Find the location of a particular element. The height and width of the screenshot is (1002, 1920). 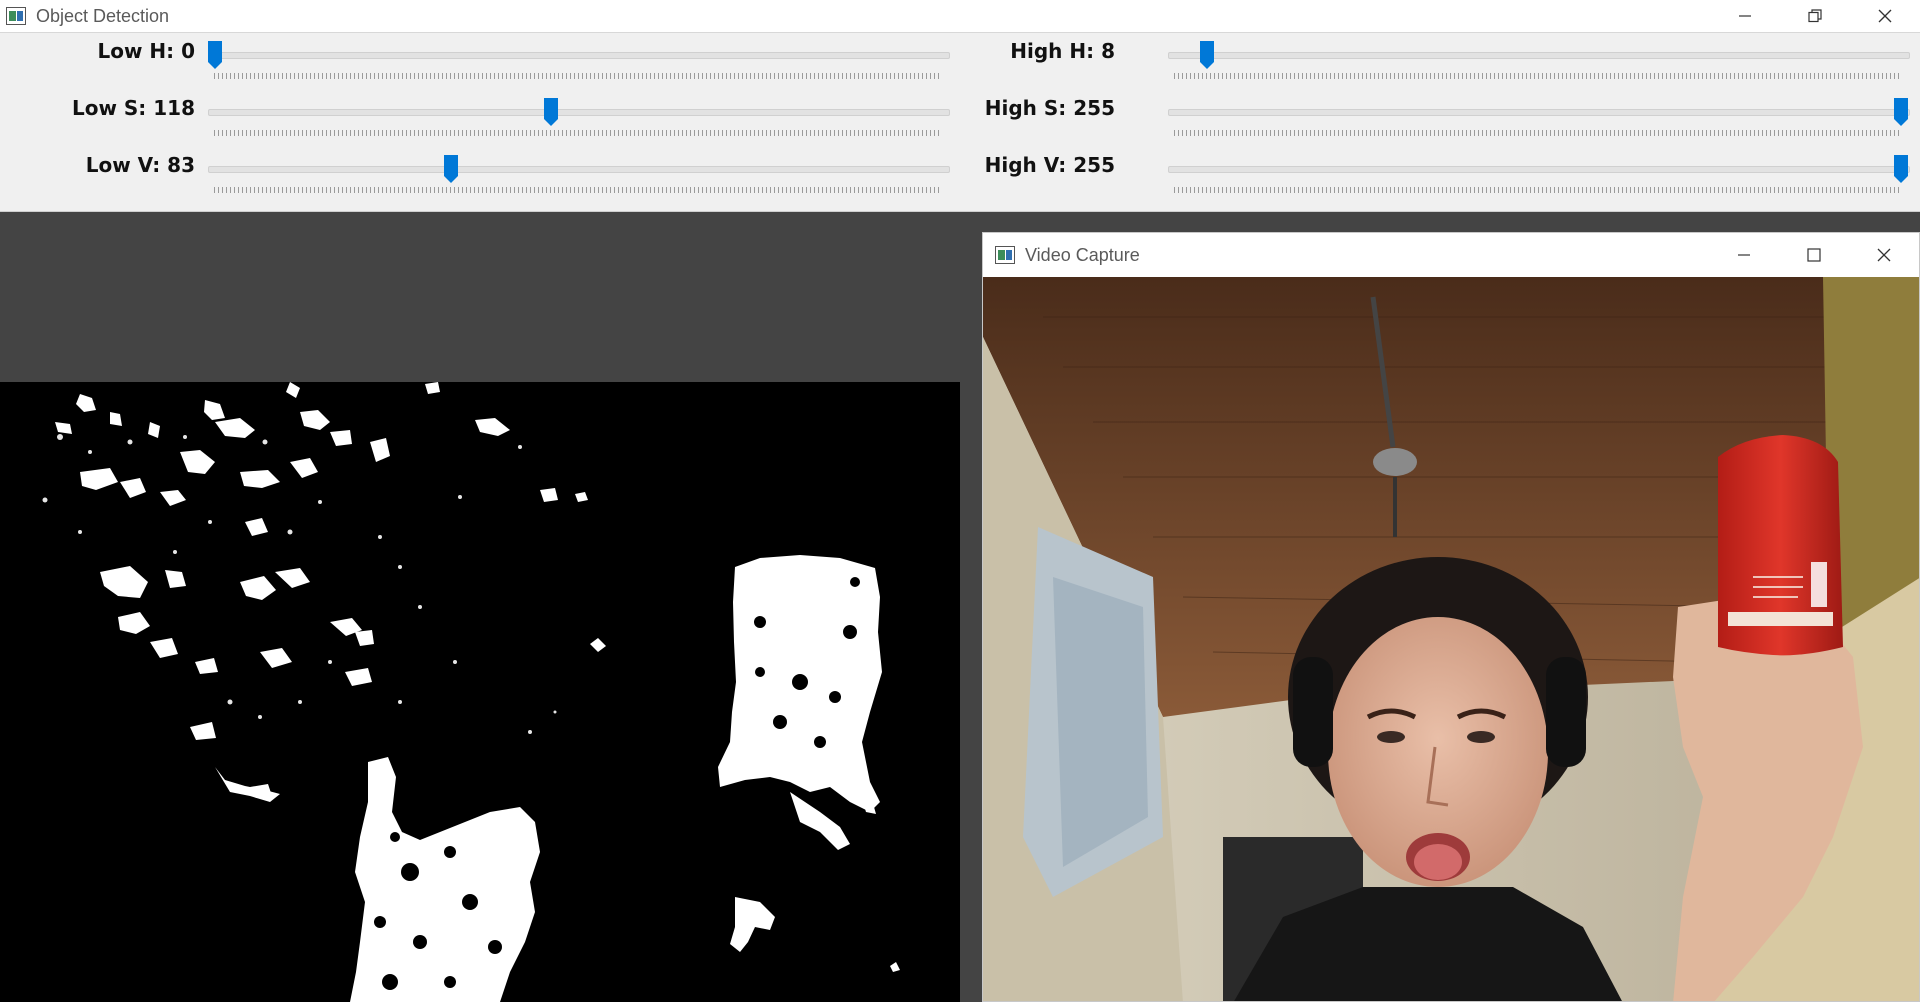

trackbar-high-s: High S: 255 is located at coordinates (1440, 117).